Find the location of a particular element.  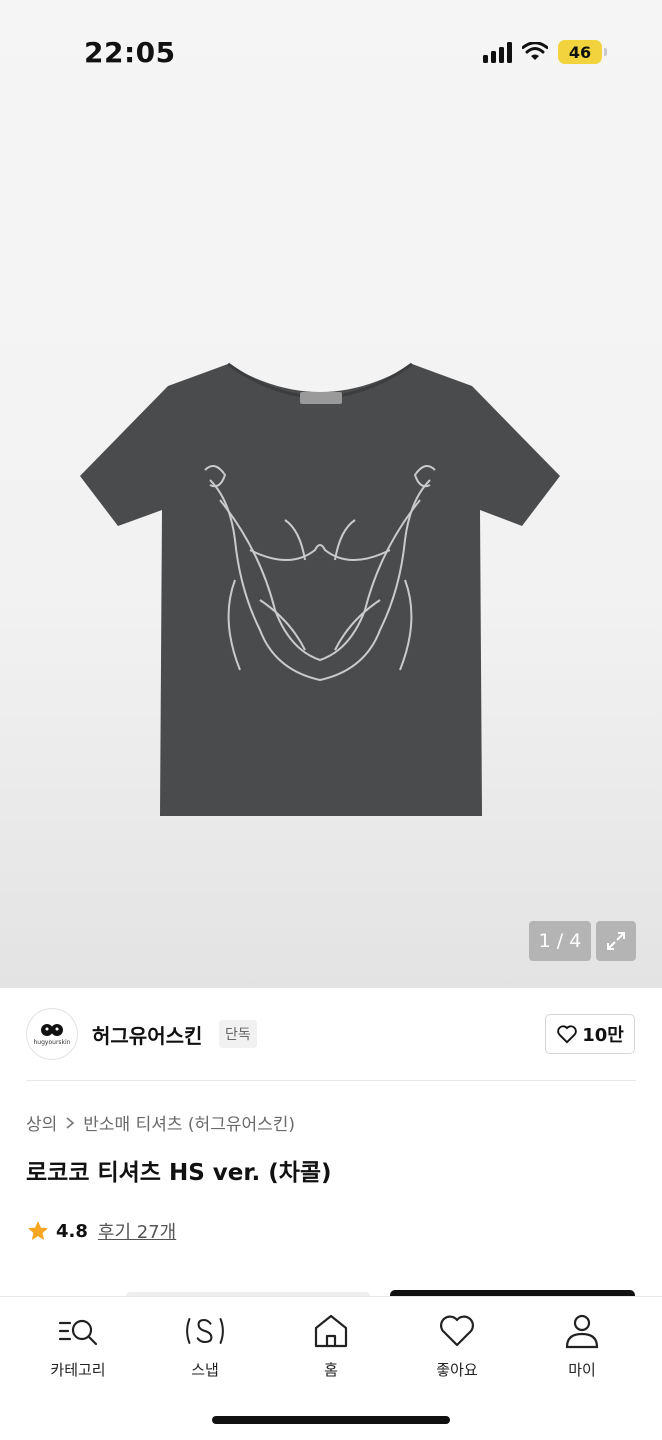

rating-row: 4.8 후기 27개 is located at coordinates (101, 1231).